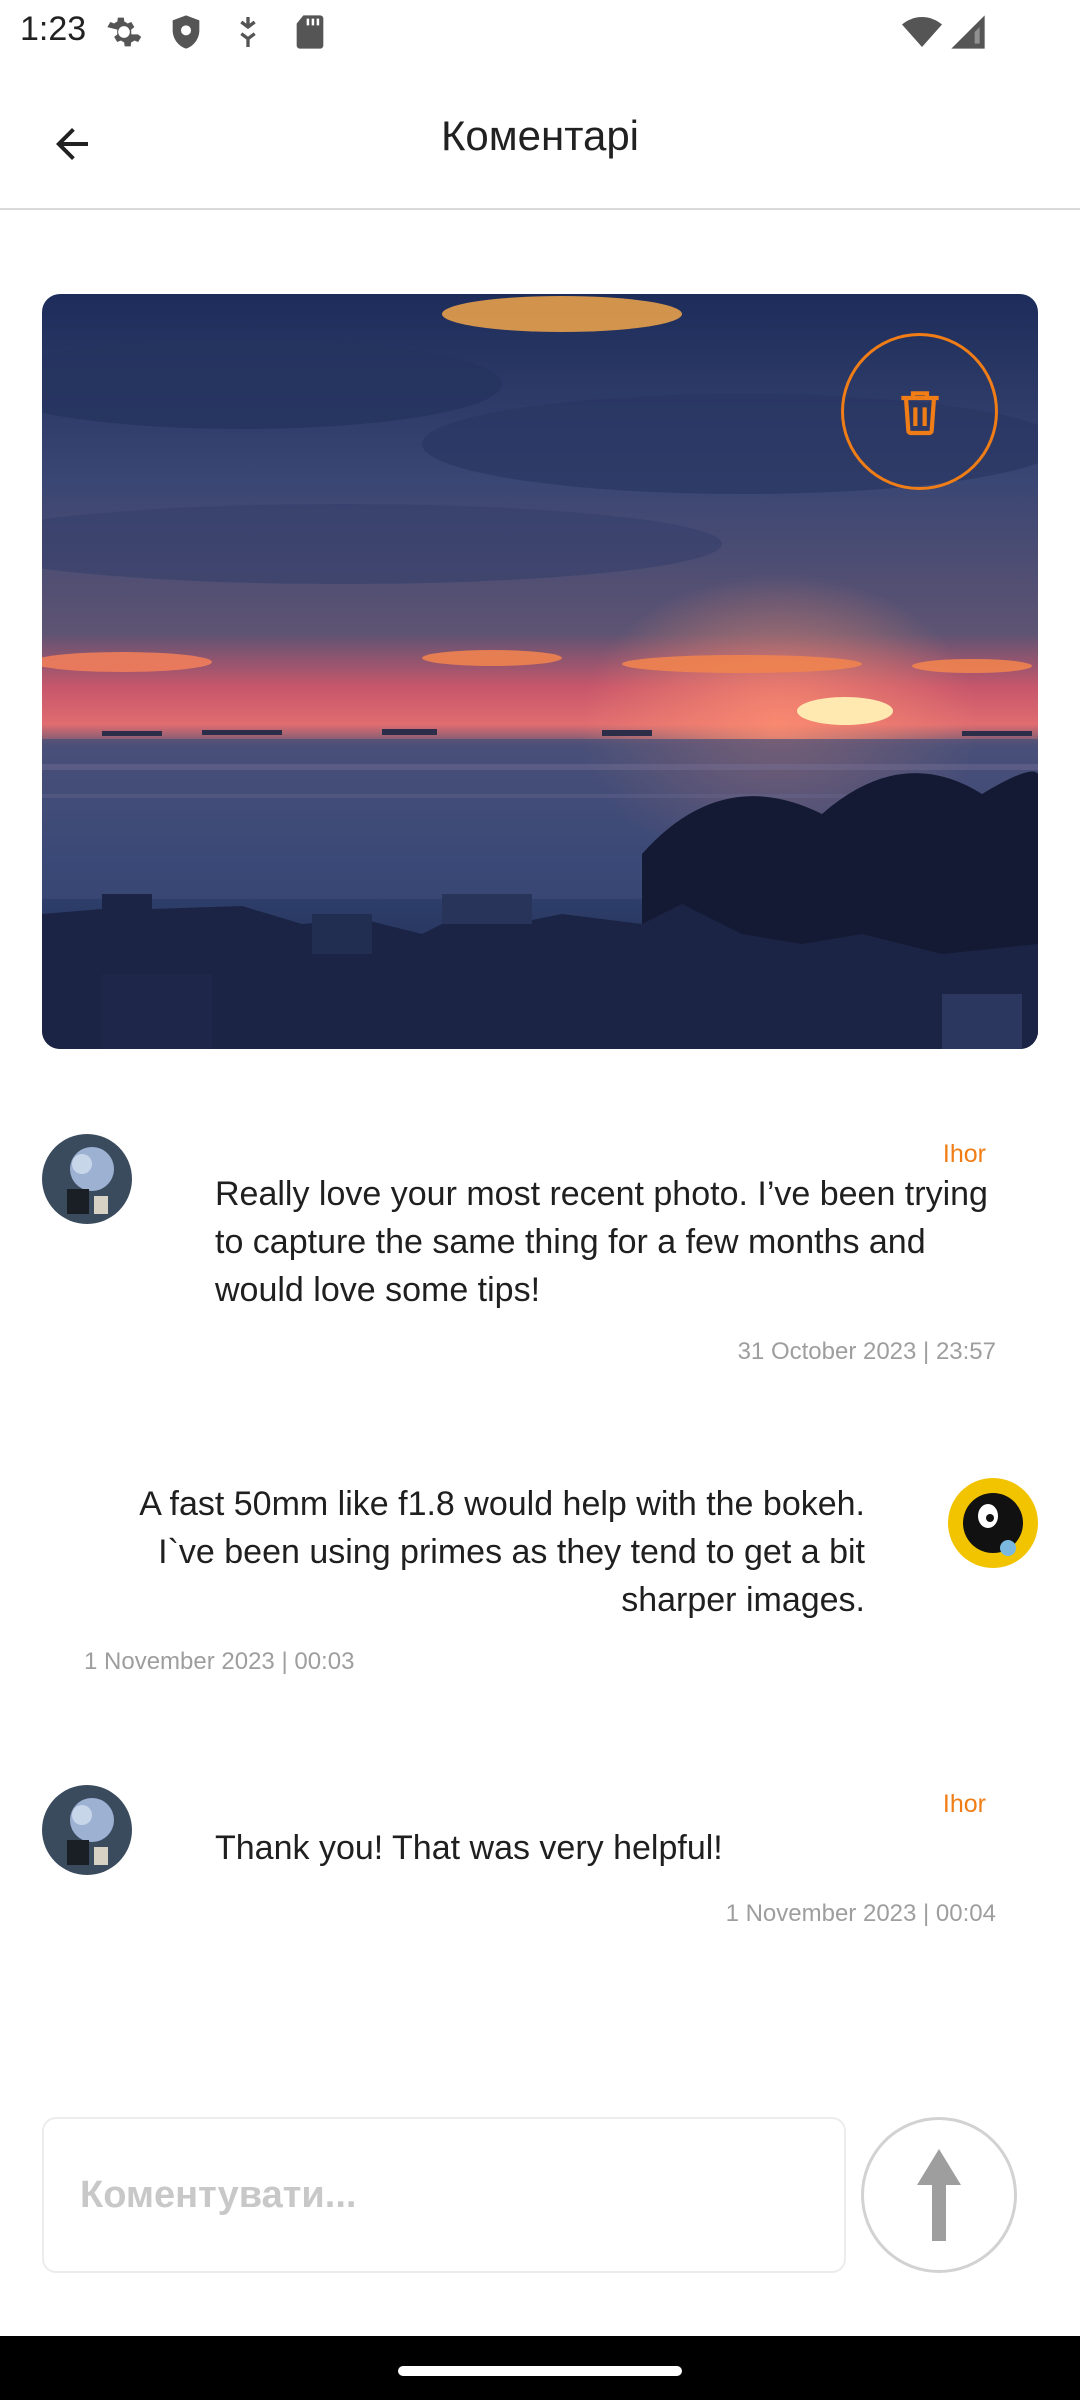 This screenshot has height=2400, width=1080. I want to click on comment-input, so click(444, 2195).